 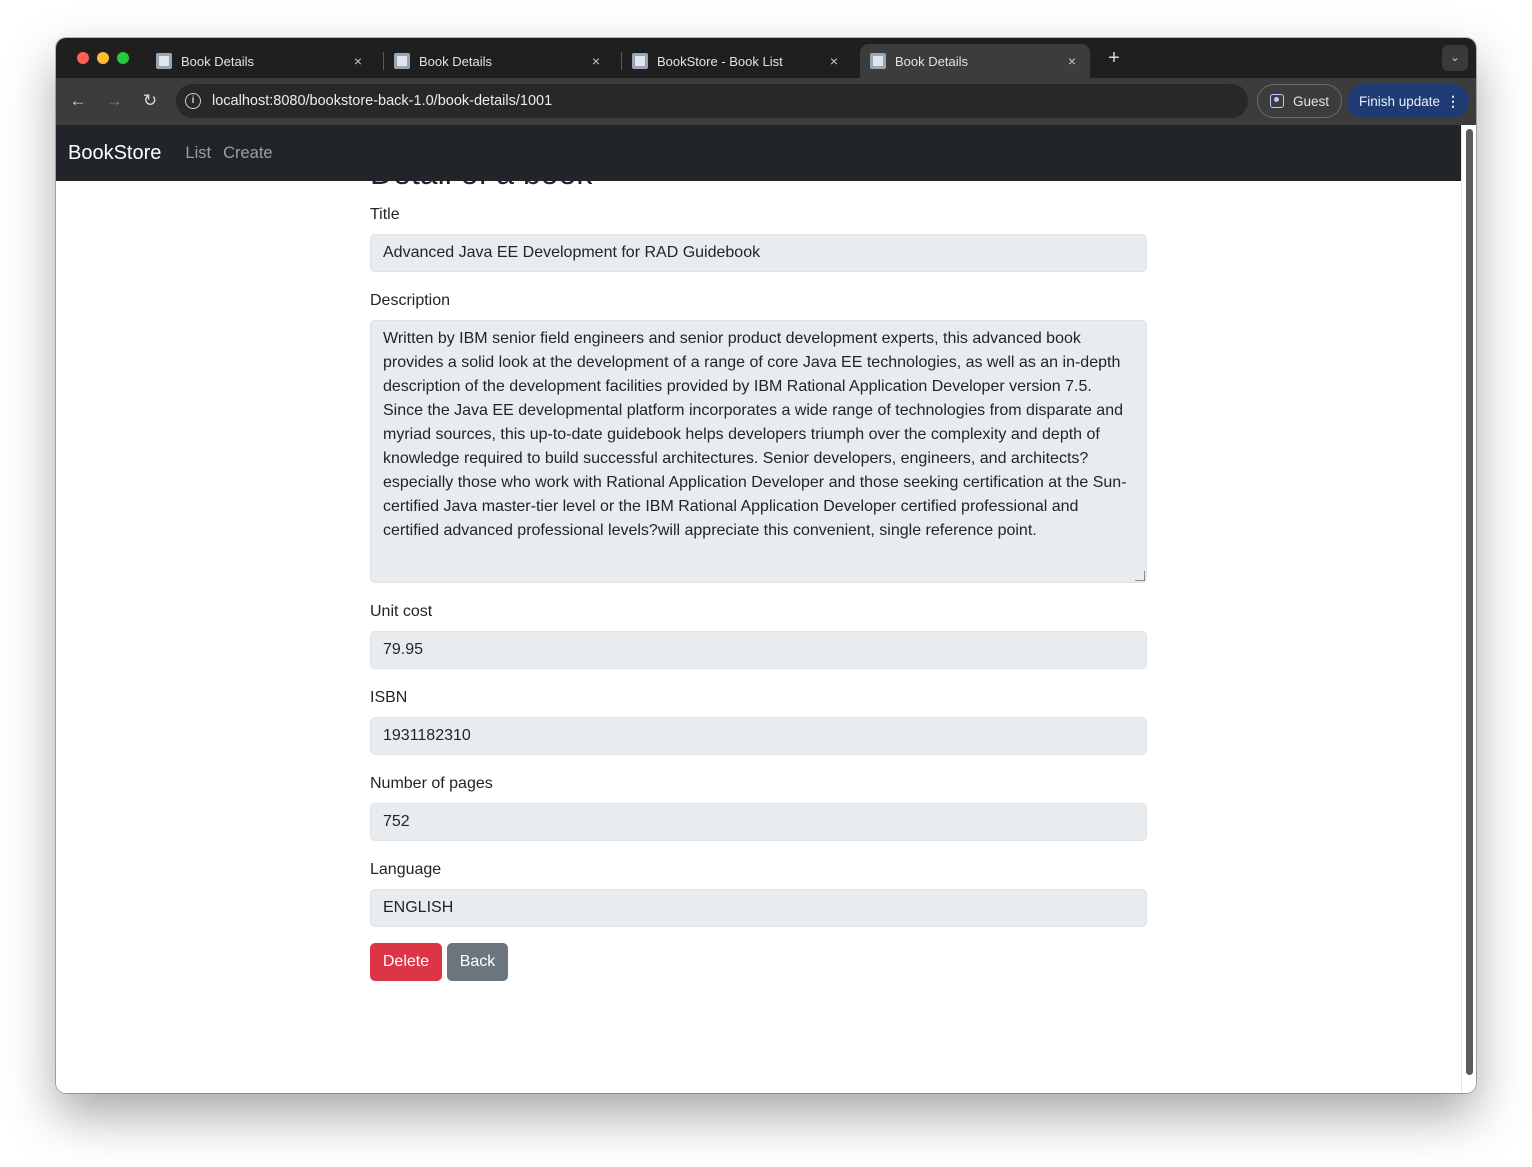 What do you see at coordinates (1311, 101) in the screenshot?
I see `profile-label: Guest` at bounding box center [1311, 101].